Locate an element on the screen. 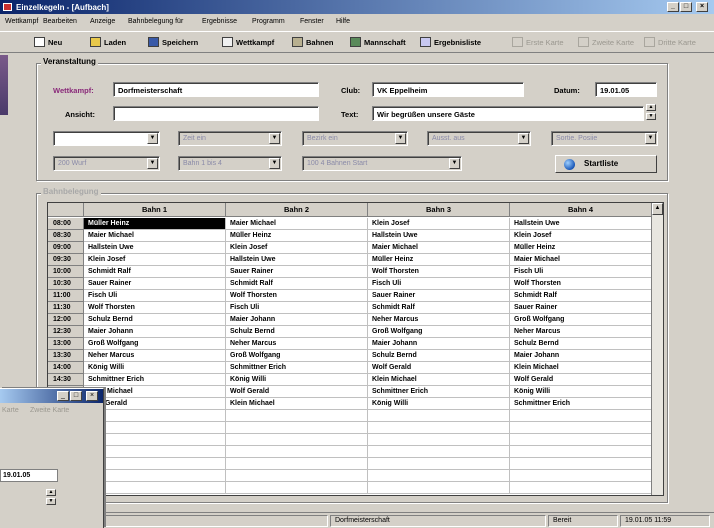  grid-header-bahn-4: Bahn 4 is located at coordinates (581, 210).